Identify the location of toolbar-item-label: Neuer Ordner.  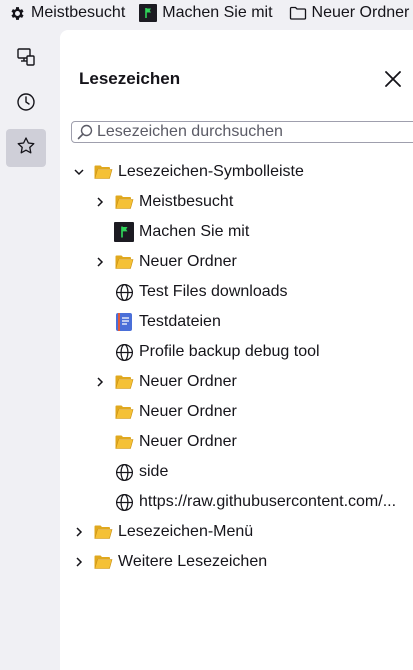
(360, 12).